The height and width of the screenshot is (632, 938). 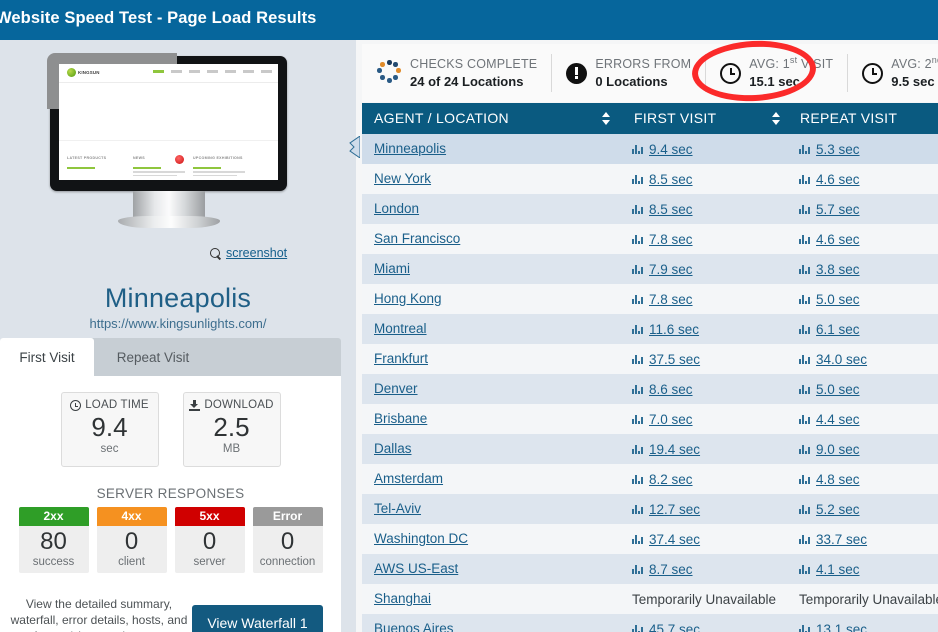 I want to click on timing-link: 8.2 sec, so click(x=671, y=479).